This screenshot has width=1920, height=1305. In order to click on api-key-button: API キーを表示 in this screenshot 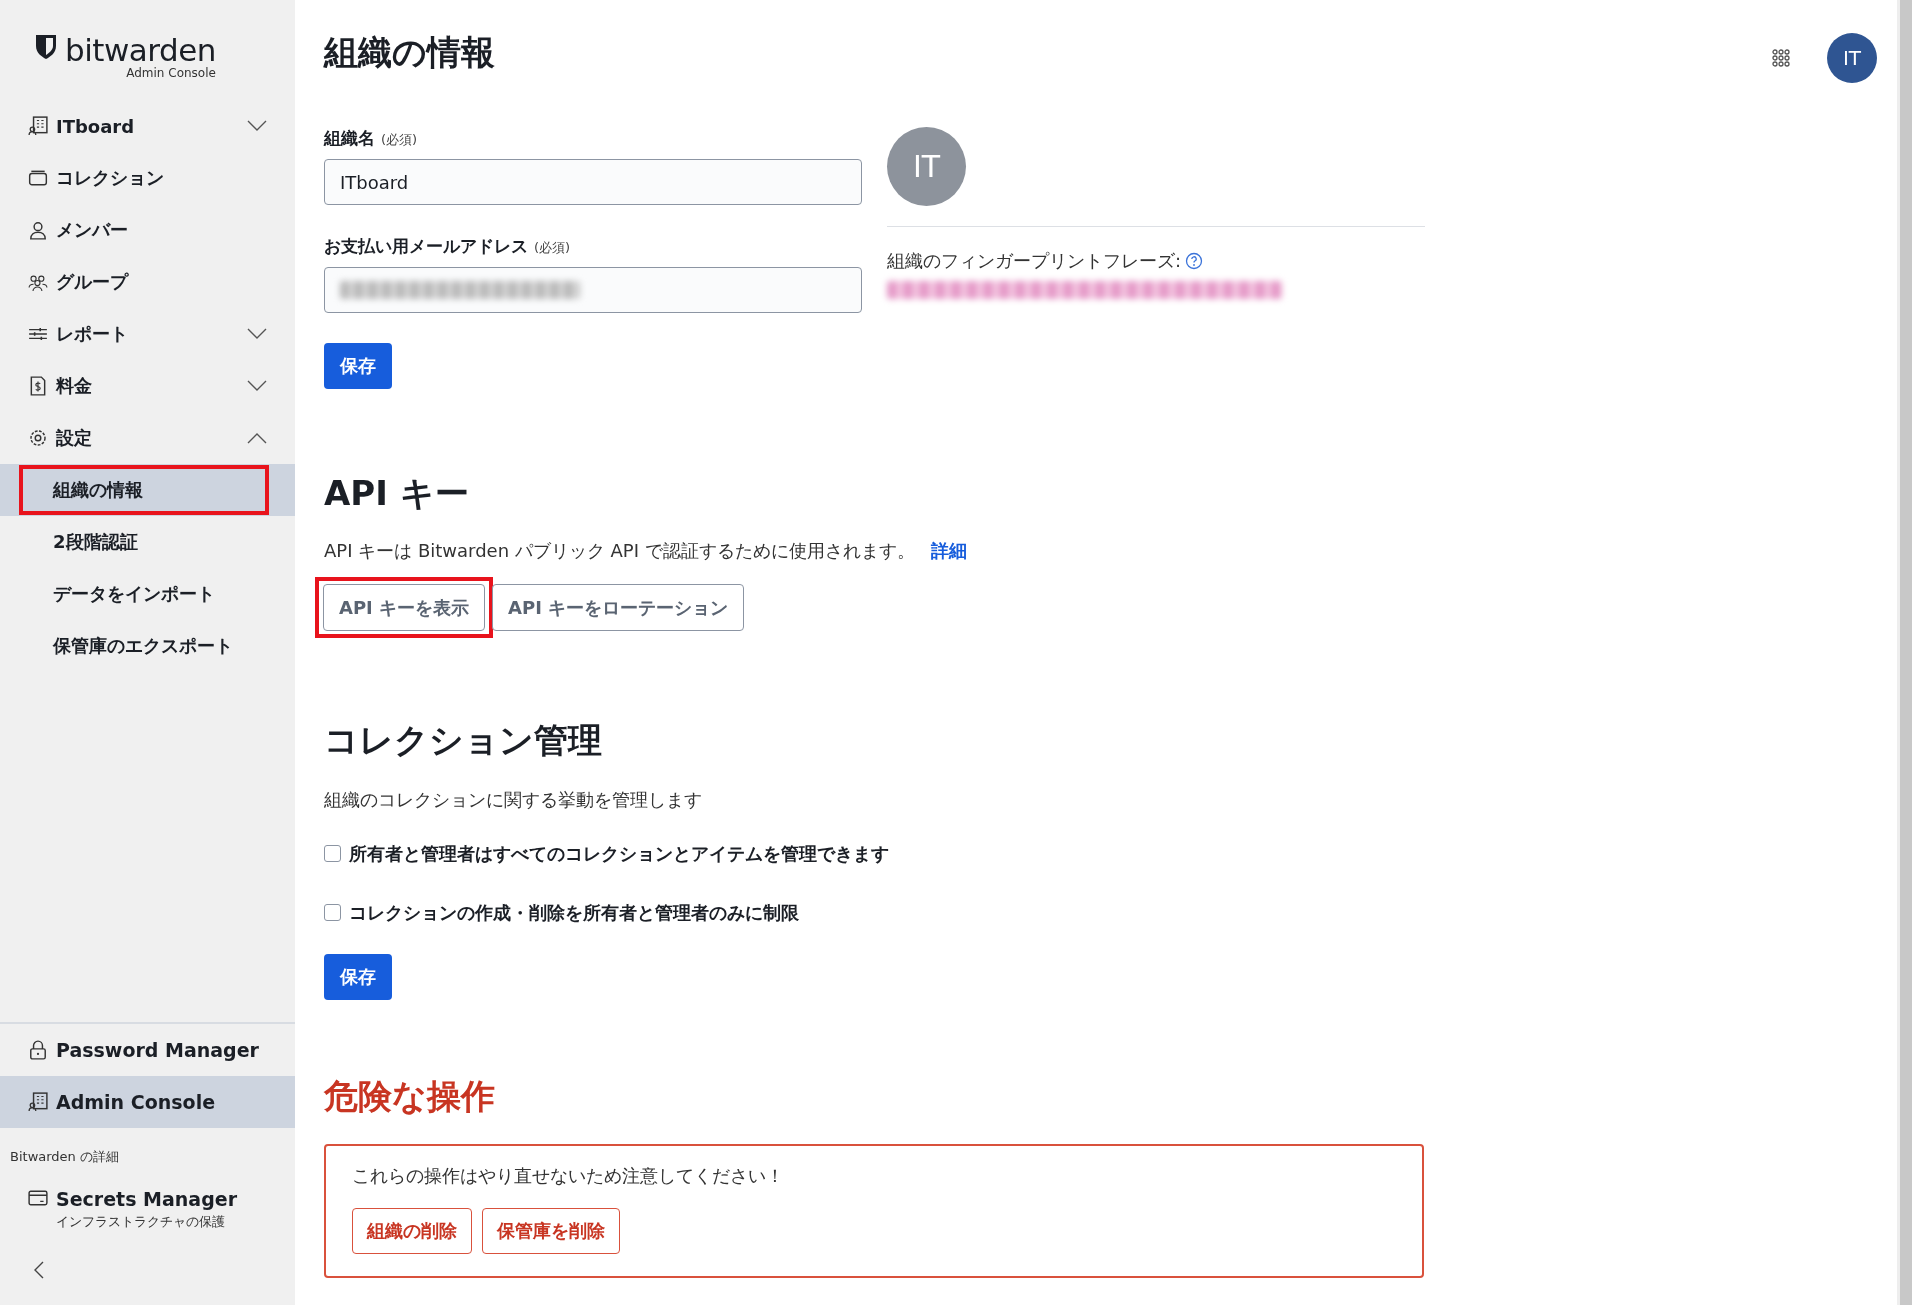, I will do `click(404, 607)`.